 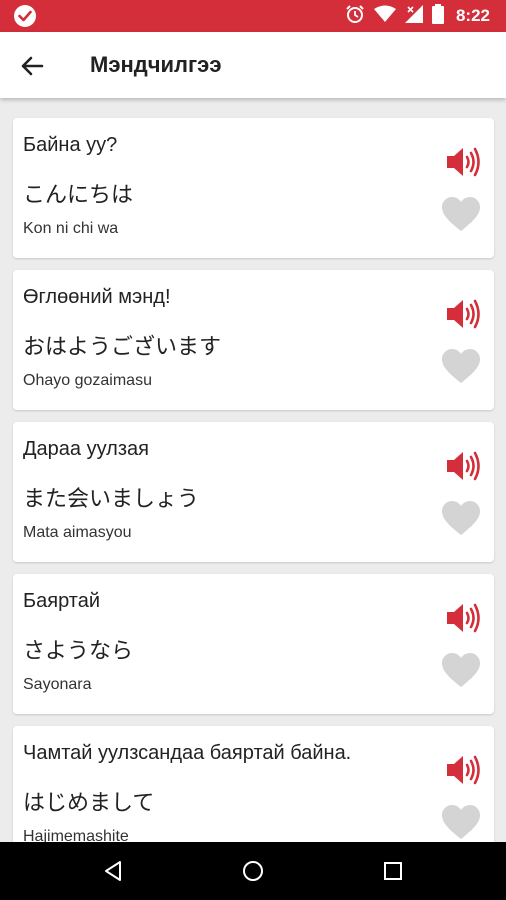 I want to click on japanese-text: おはようございます, so click(x=122, y=347).